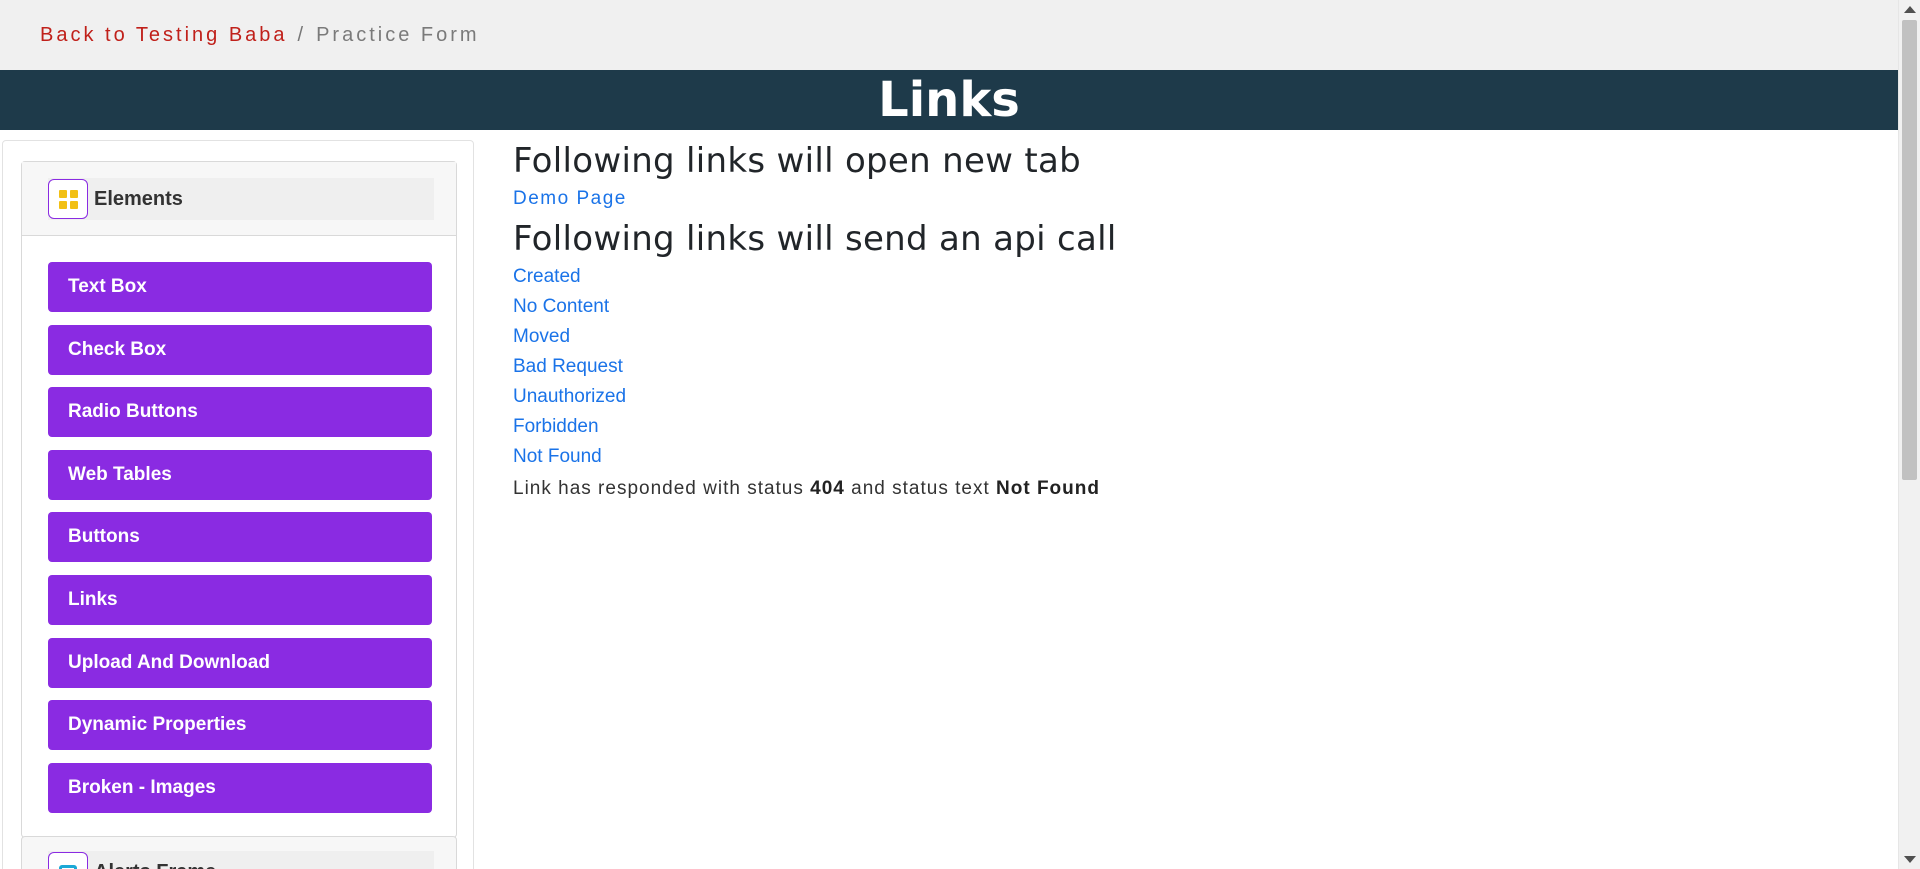 Image resolution: width=1920 pixels, height=869 pixels. I want to click on vertical-scrollbar, so click(1909, 434).